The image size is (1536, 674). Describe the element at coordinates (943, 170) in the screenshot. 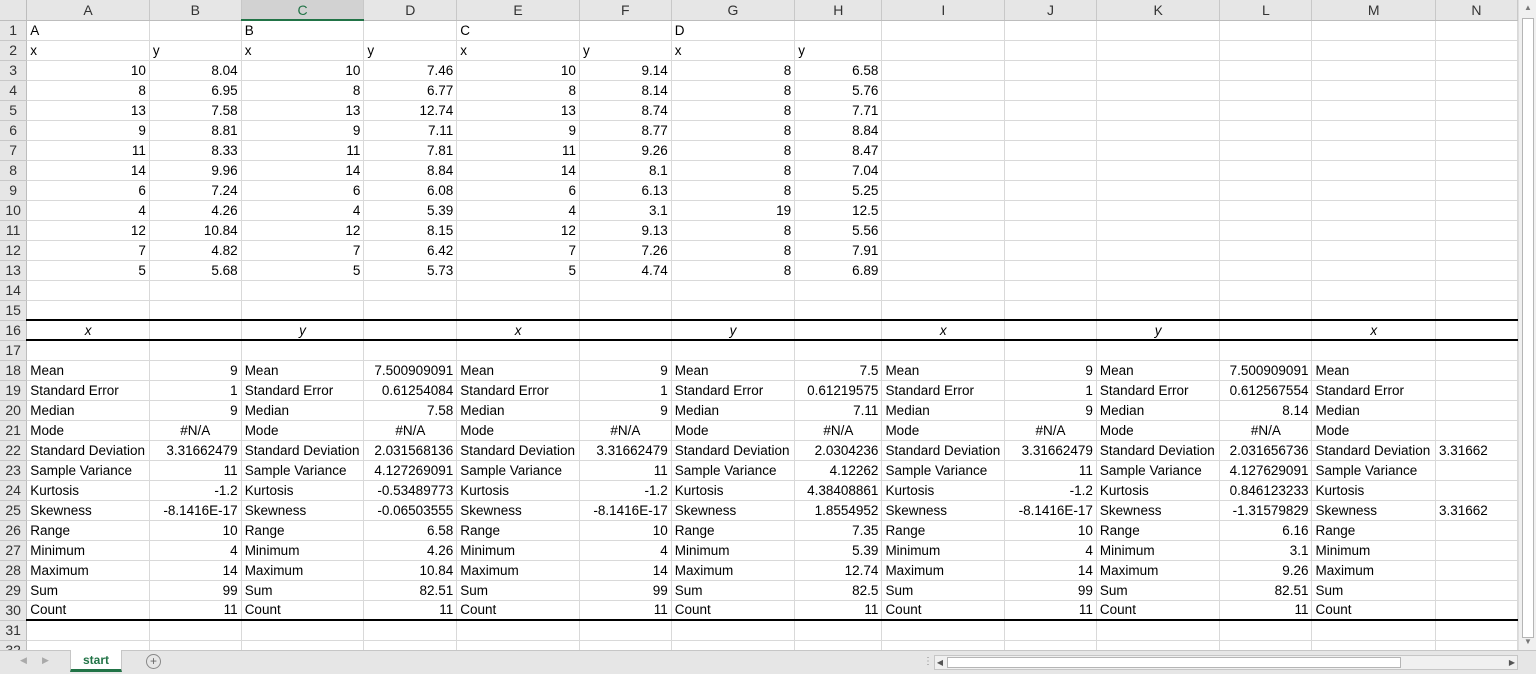

I see `cell-I8` at that location.